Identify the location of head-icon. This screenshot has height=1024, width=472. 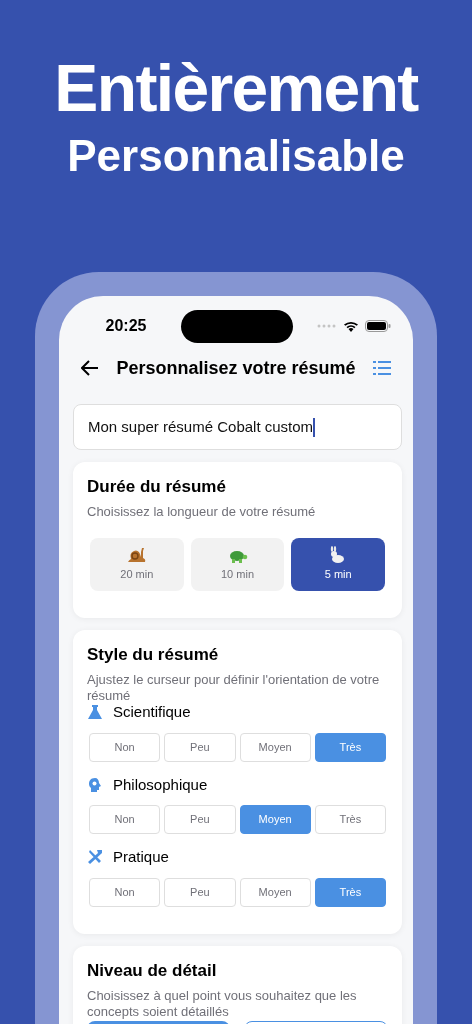
(95, 784).